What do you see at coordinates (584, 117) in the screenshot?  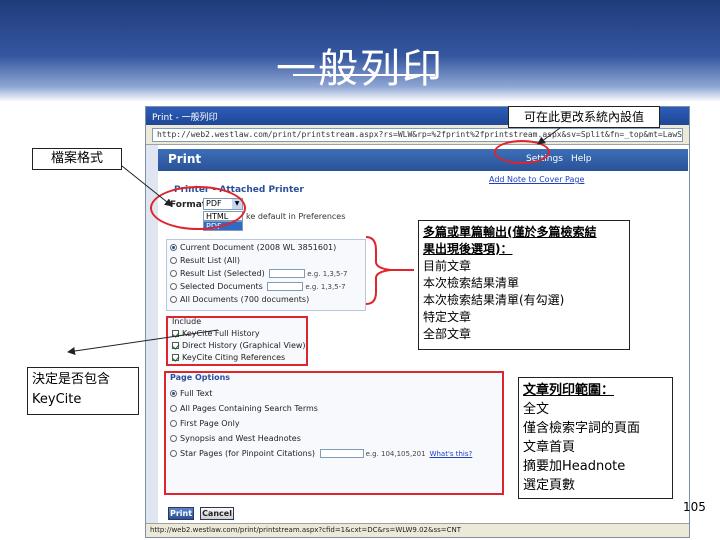 I see `callout-settings: 可在此更改系統內設值` at bounding box center [584, 117].